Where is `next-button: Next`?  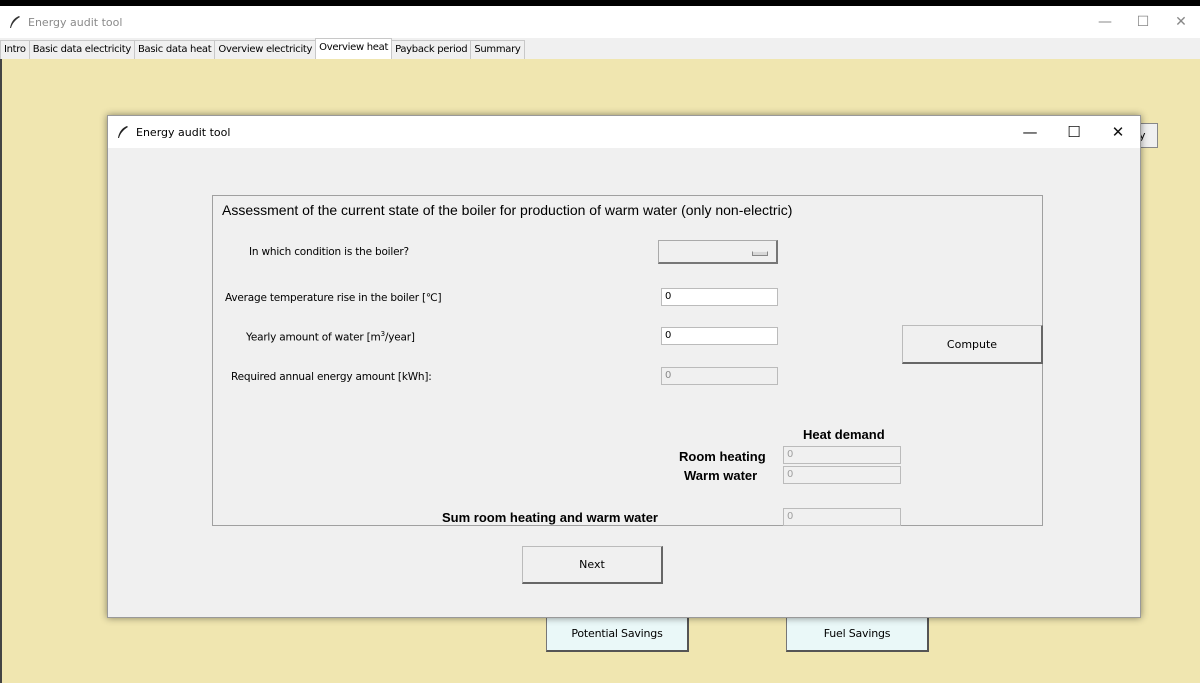
next-button: Next is located at coordinates (592, 565).